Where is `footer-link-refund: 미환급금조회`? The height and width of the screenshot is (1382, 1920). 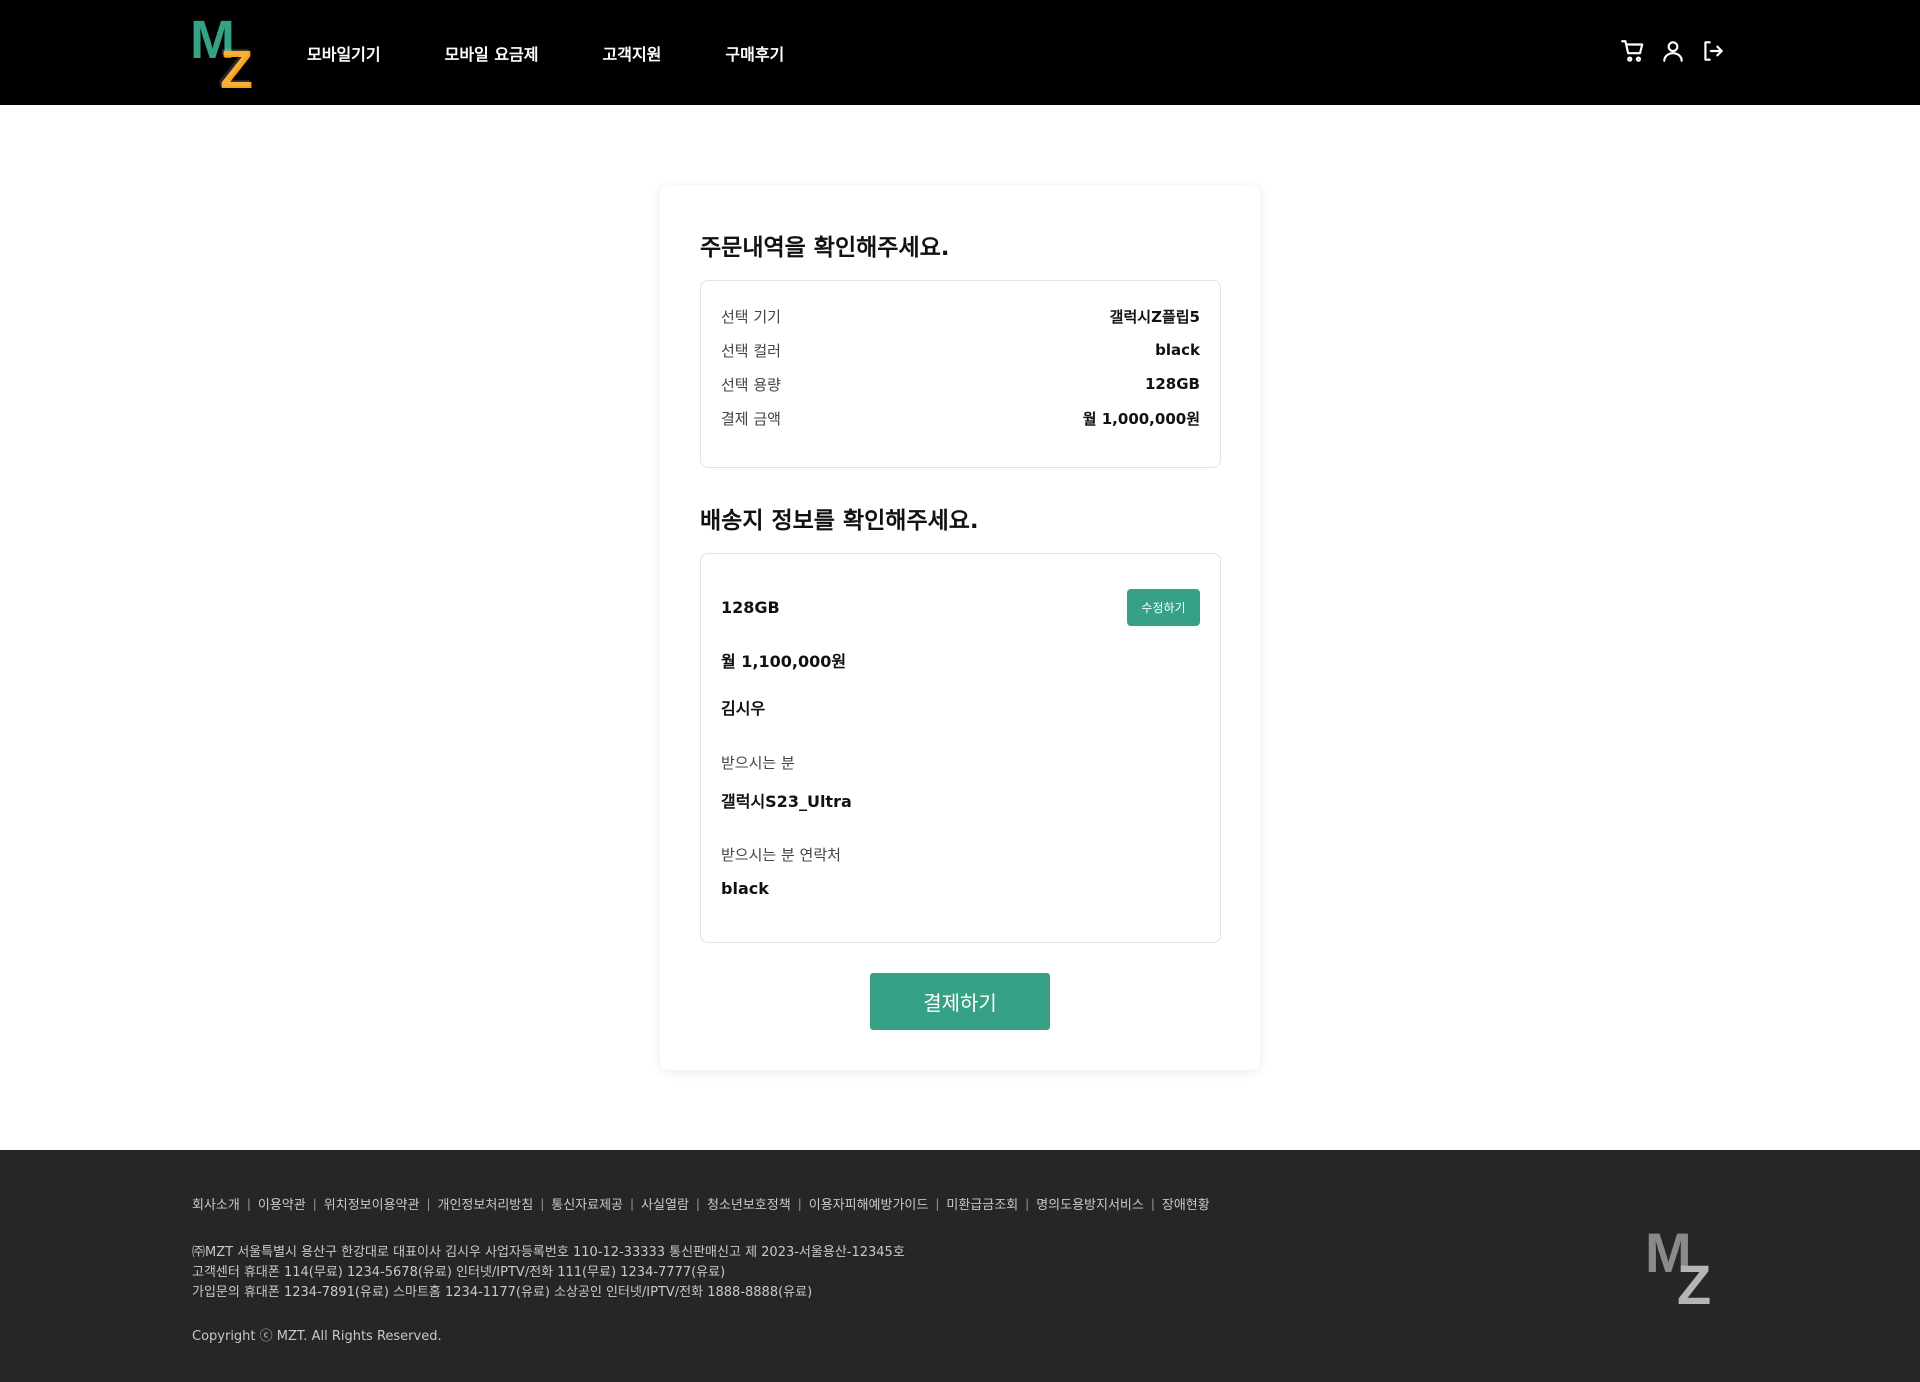 footer-link-refund: 미환급금조회 is located at coordinates (982, 1203).